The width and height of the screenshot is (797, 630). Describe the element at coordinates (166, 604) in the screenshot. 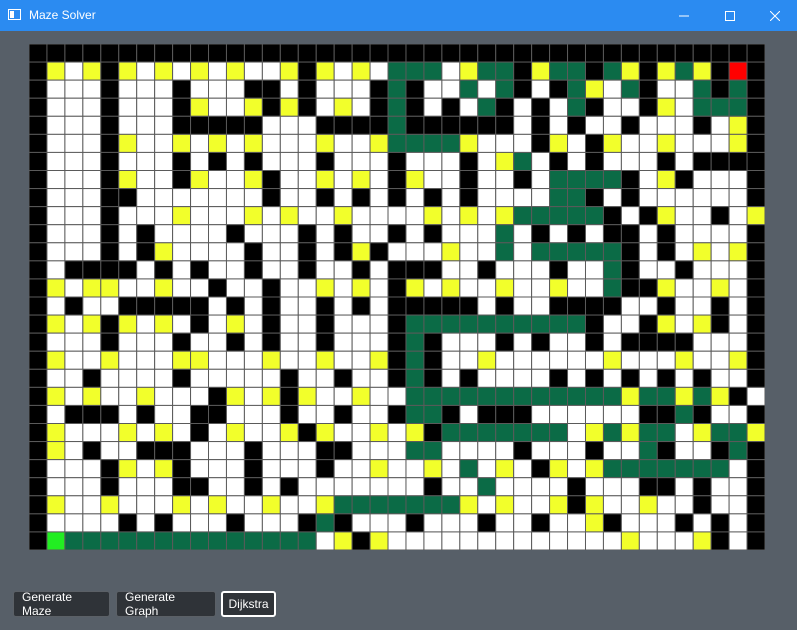

I see `generate-graph-button: Generate Graph` at that location.